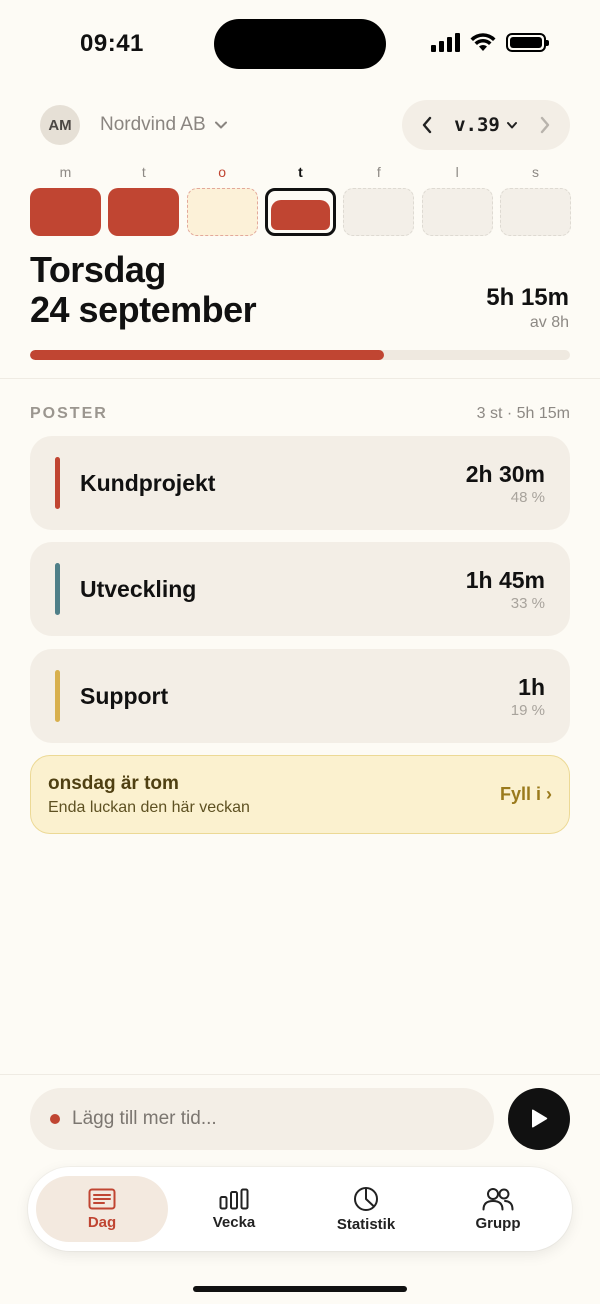 Image resolution: width=600 pixels, height=1304 pixels. I want to click on weekday-title: Torsdag, so click(98, 269).